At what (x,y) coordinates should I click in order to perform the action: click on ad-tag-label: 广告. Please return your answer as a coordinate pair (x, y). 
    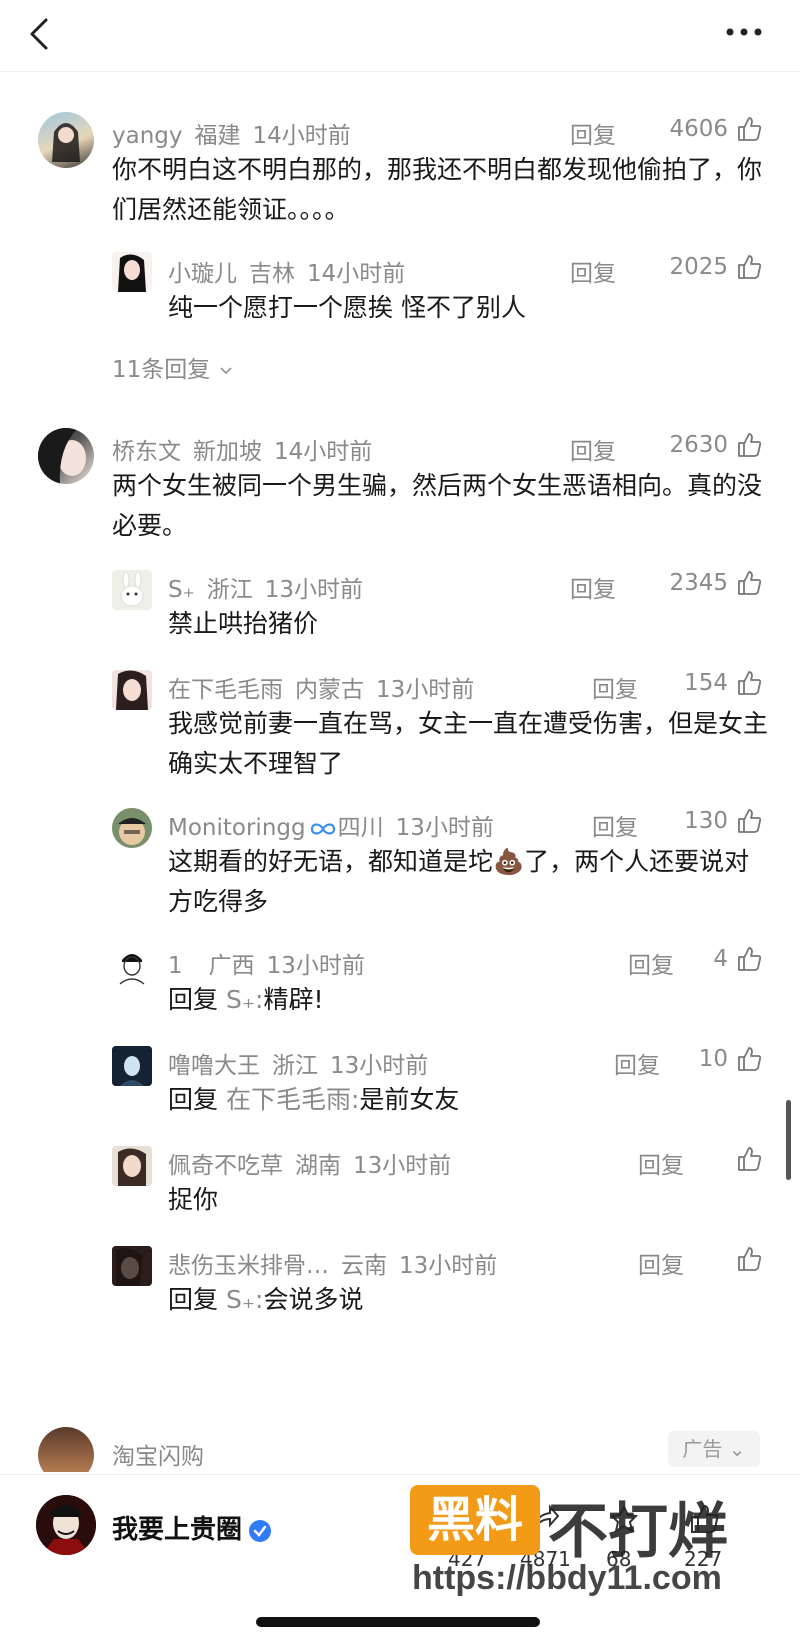
    Looking at the image, I should click on (702, 1449).